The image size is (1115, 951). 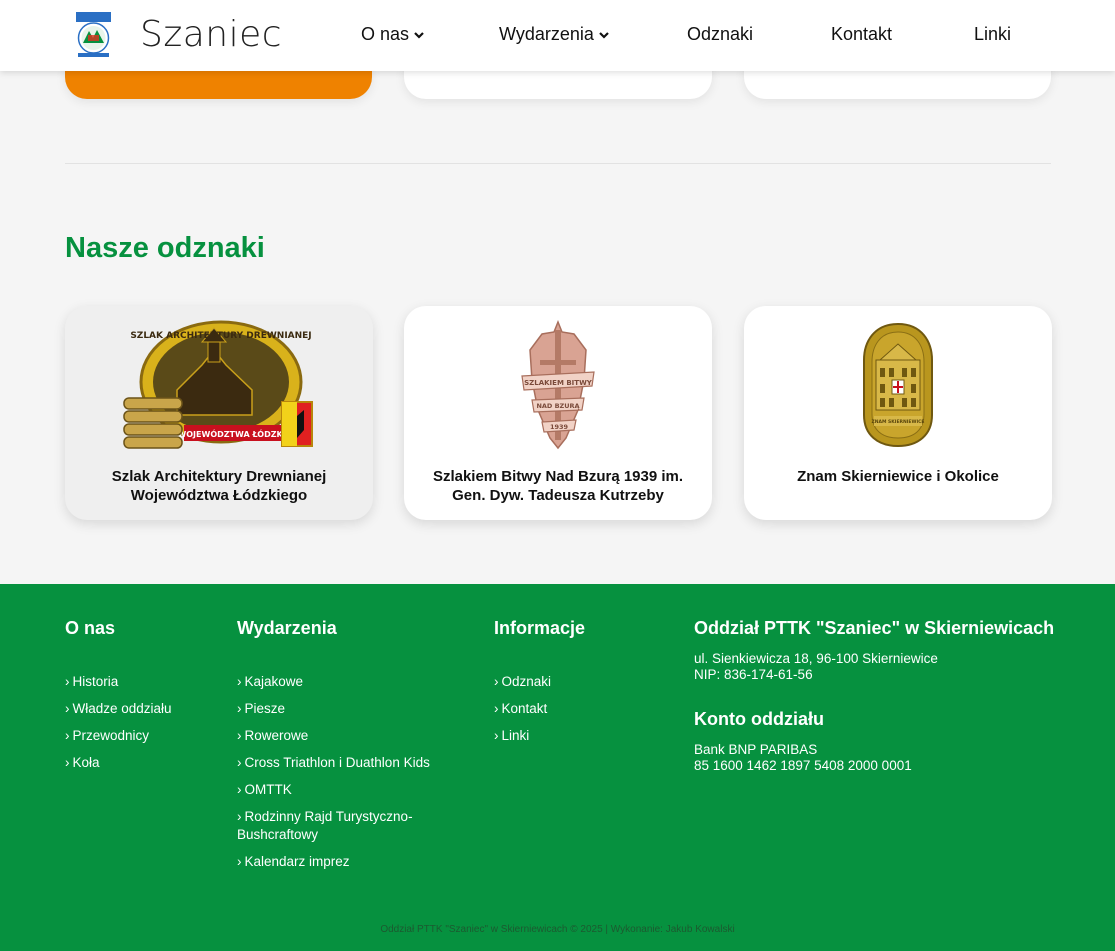 What do you see at coordinates (342, 709) in the screenshot?
I see `footer-link: › Piesze` at bounding box center [342, 709].